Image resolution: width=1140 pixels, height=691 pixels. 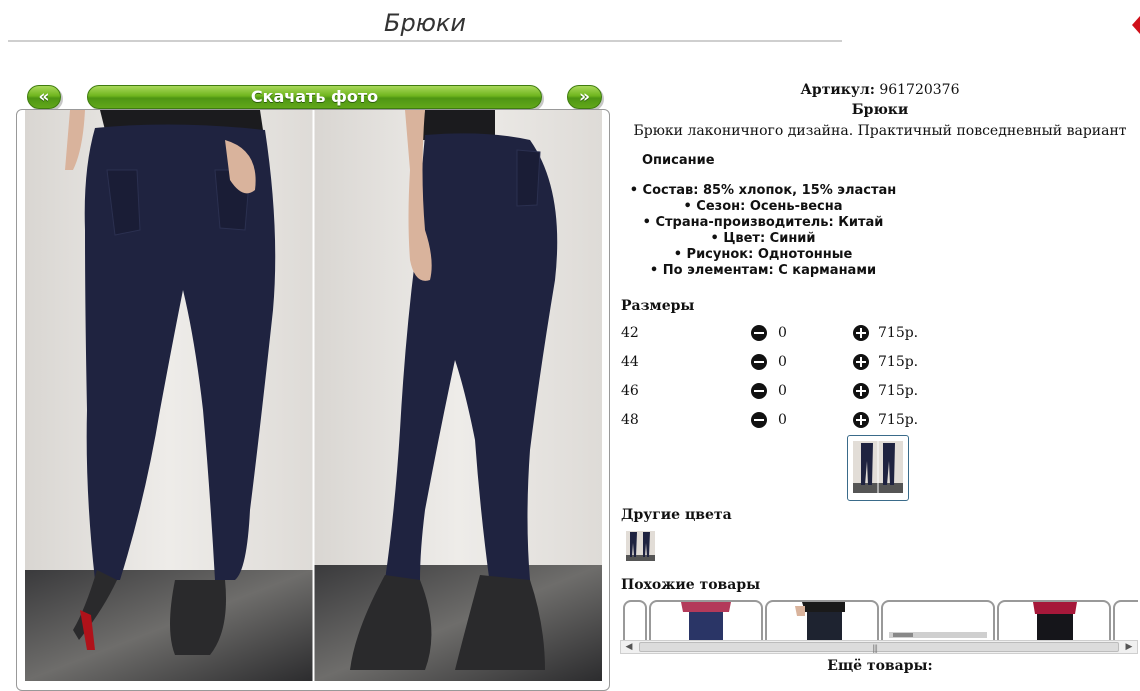 What do you see at coordinates (763, 271) in the screenshot?
I see `description-item: По элементам: С карманами` at bounding box center [763, 271].